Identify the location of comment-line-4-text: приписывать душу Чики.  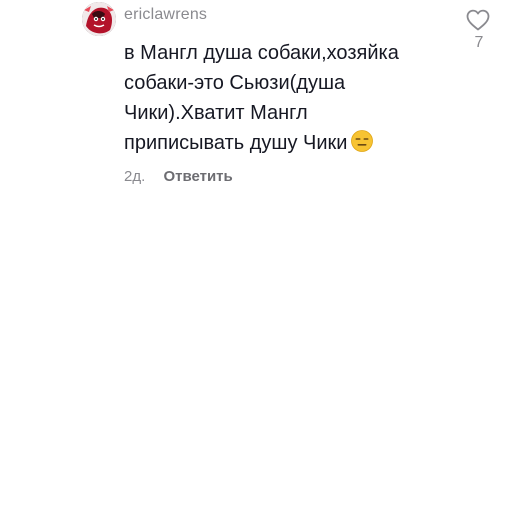
(236, 143).